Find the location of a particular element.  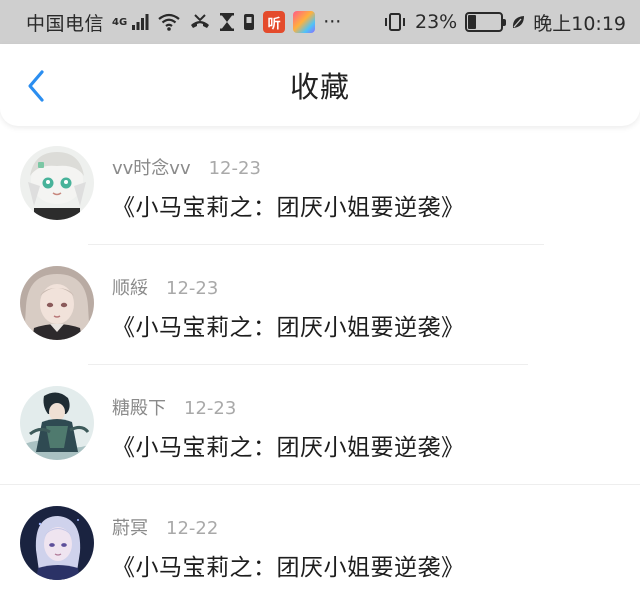

network-type-label: 4G is located at coordinates (120, 22).